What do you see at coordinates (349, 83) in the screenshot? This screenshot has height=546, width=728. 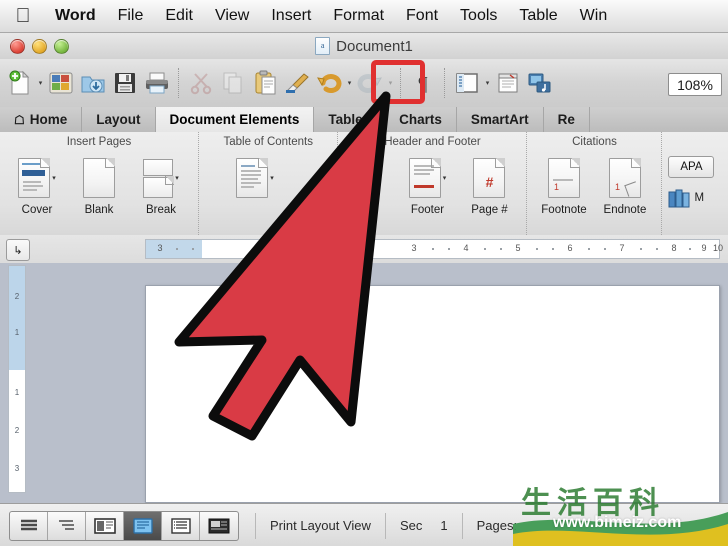 I see `undo-dropdown: ▾` at bounding box center [349, 83].